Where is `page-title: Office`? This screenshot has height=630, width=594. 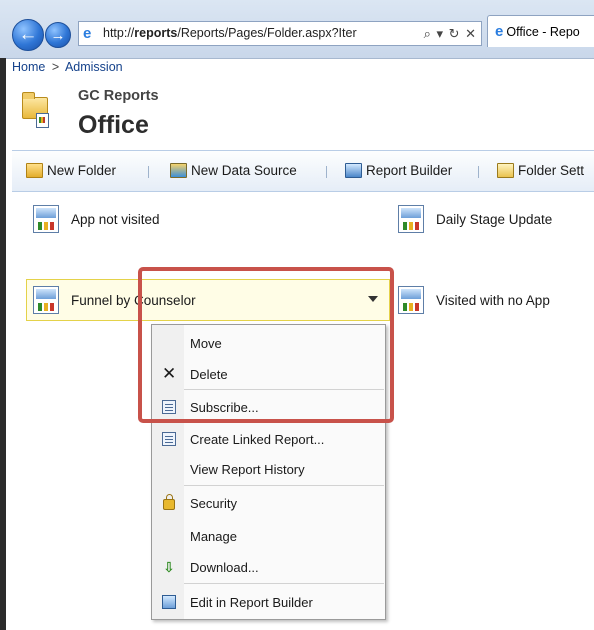 page-title: Office is located at coordinates (113, 125).